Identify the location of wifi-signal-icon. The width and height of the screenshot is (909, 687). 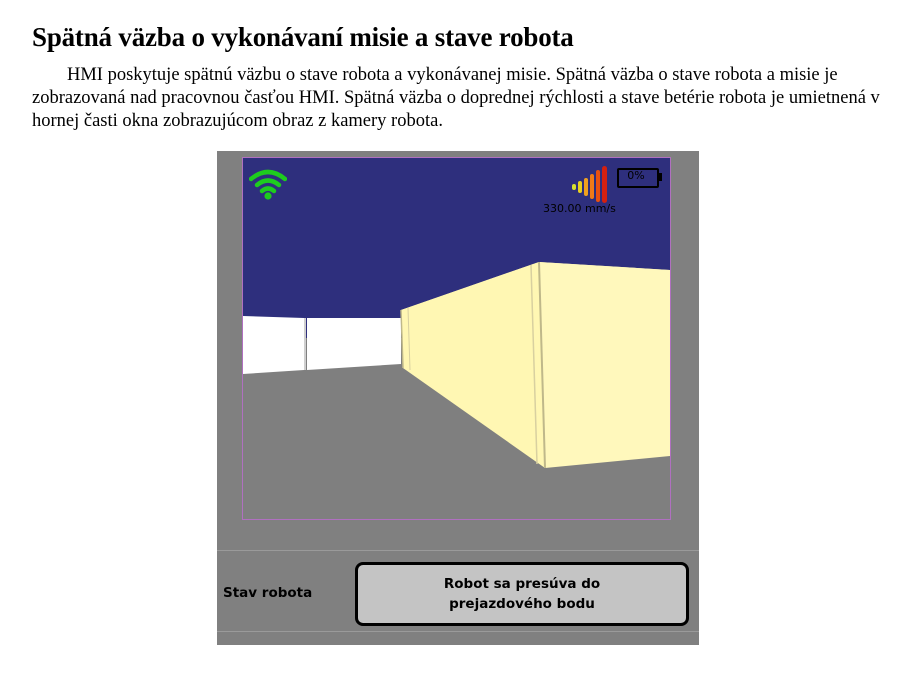
(268, 184).